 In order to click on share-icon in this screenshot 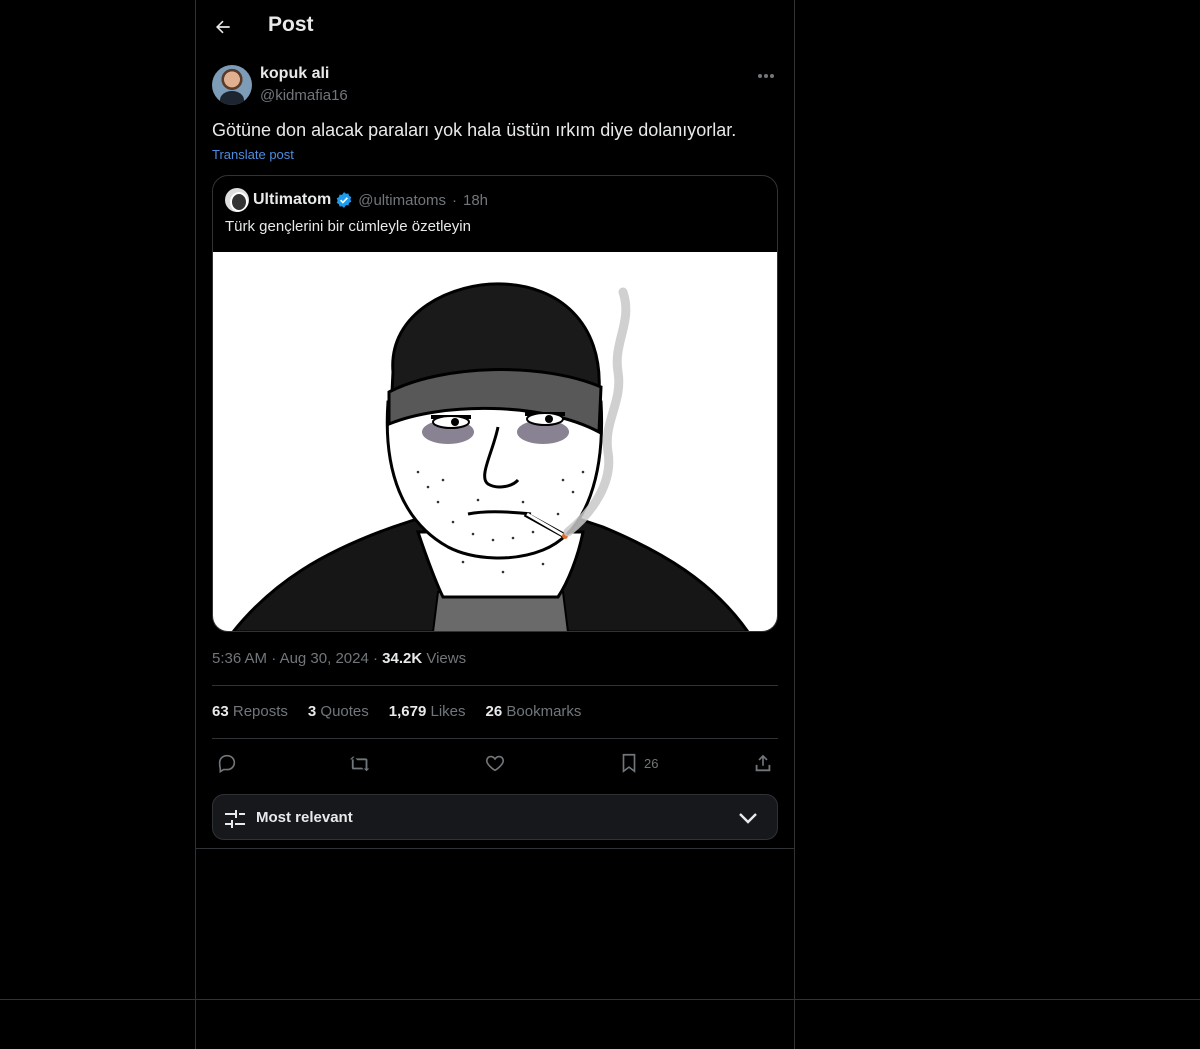, I will do `click(763, 763)`.